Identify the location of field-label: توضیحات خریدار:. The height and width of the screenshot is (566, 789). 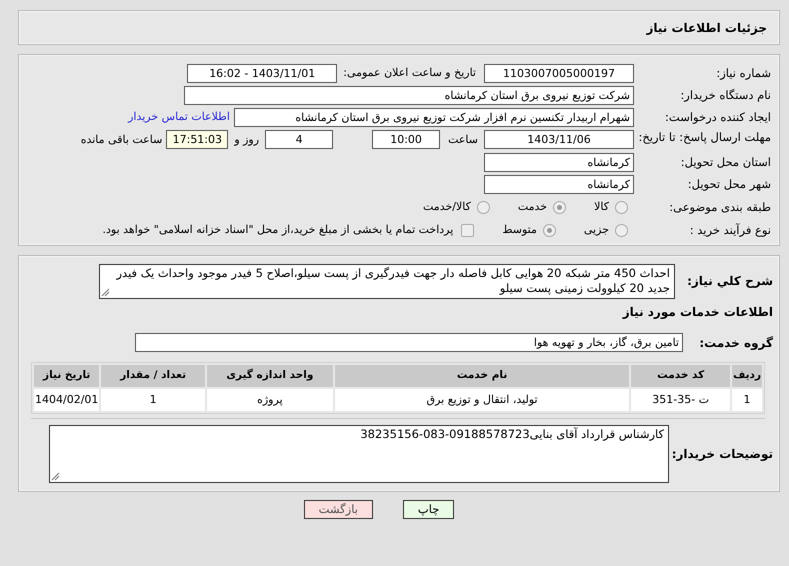
(721, 454).